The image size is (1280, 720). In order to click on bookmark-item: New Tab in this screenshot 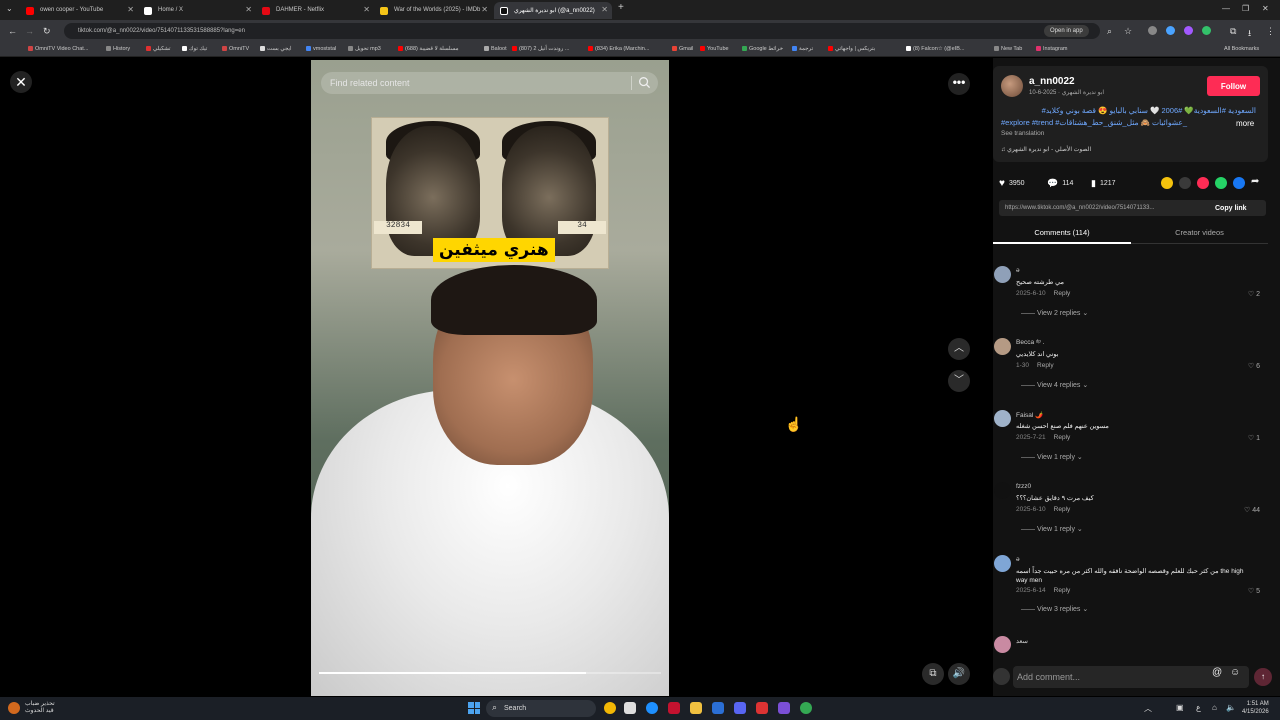, I will do `click(1008, 49)`.